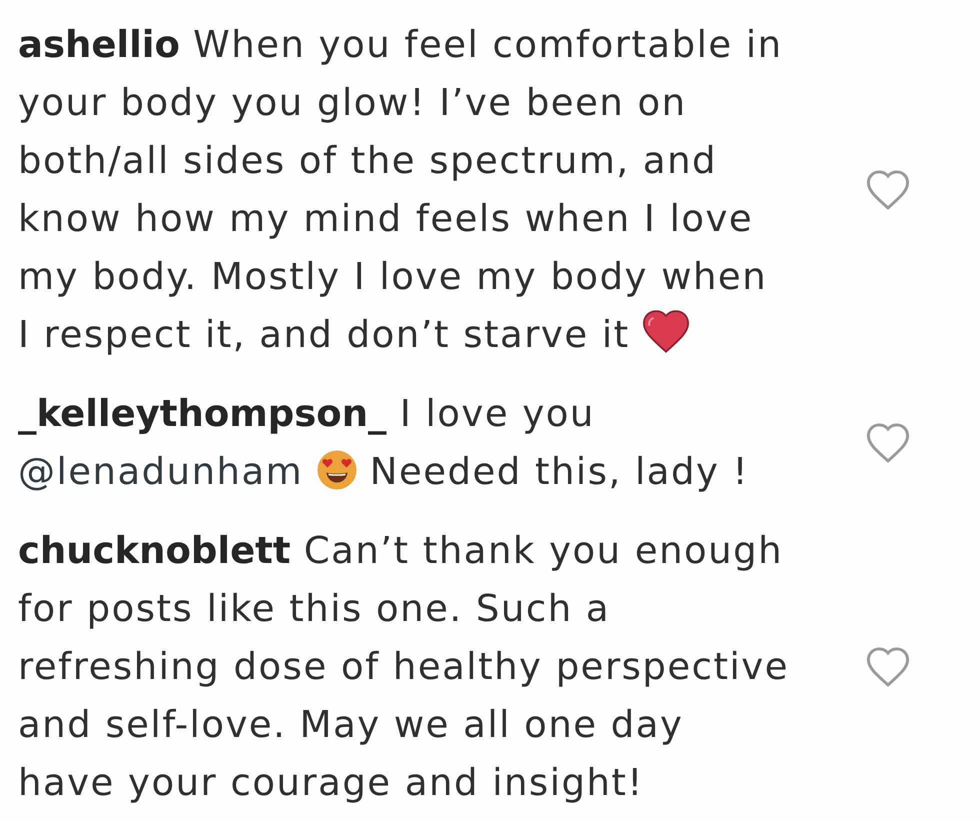 The height and width of the screenshot is (821, 980). Describe the element at coordinates (384, 443) in the screenshot. I see `comment-text: _kelleythompson_ I love you @lenadunham Needed this, lady !` at that location.